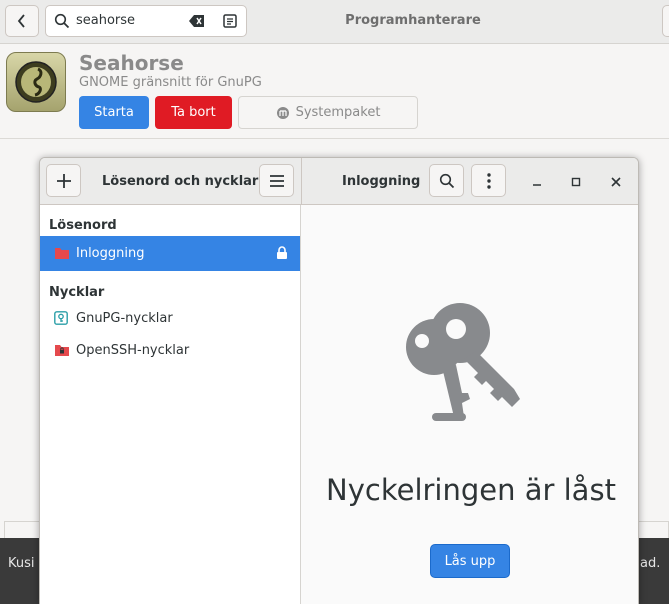 The width and height of the screenshot is (669, 604). I want to click on unlock-button: Lås upp, so click(470, 561).